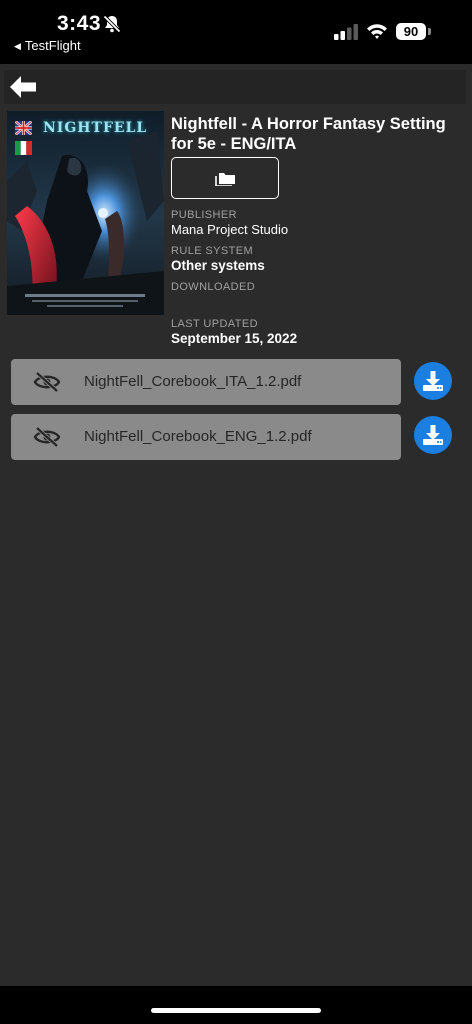 This screenshot has height=1024, width=472. What do you see at coordinates (112, 24) in the screenshot?
I see `bell-slash-icon` at bounding box center [112, 24].